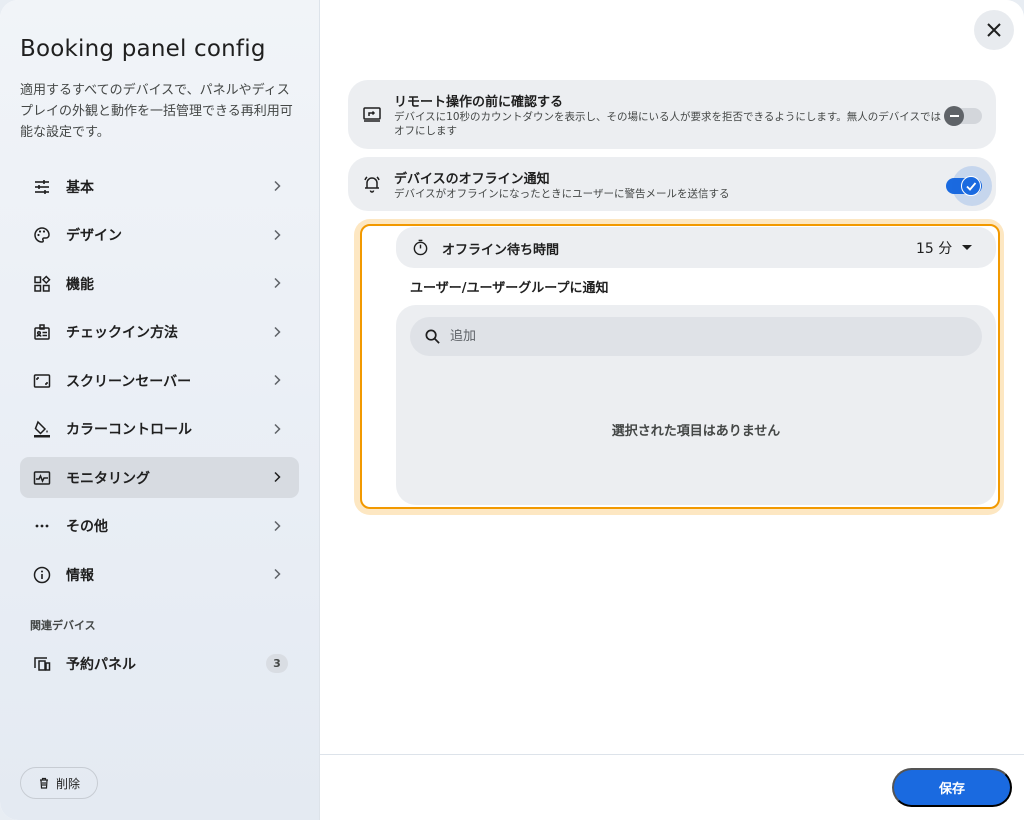 The width and height of the screenshot is (1024, 820). Describe the element at coordinates (159, 574) in the screenshot. I see `sidebar-item-info: 情報` at that location.